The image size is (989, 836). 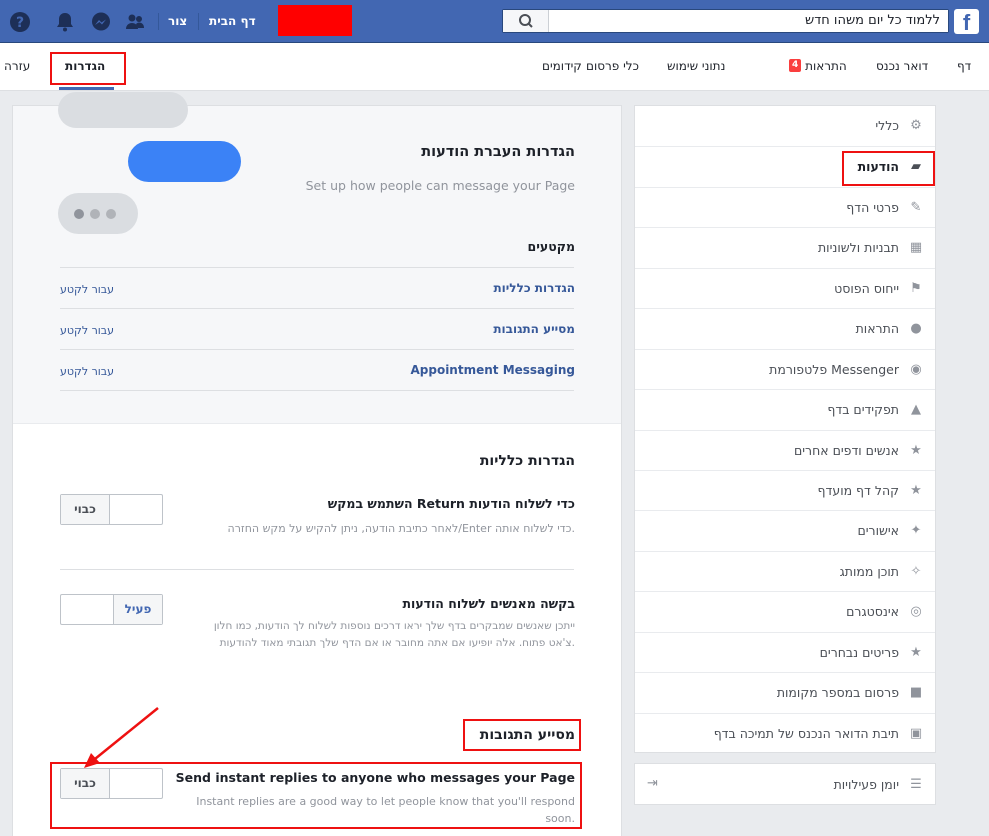 What do you see at coordinates (696, 66) in the screenshot?
I see `tab-insights: נתוני שימוש` at bounding box center [696, 66].